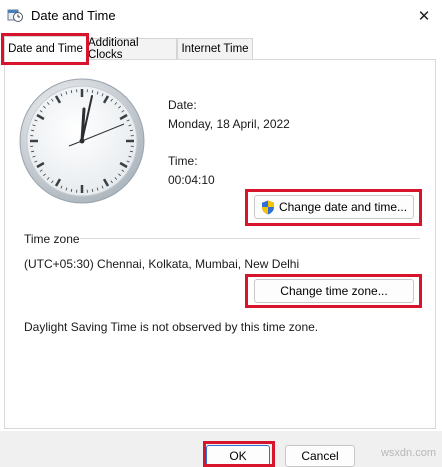  Describe the element at coordinates (191, 180) in the screenshot. I see `time-value: 00:04:10` at that location.